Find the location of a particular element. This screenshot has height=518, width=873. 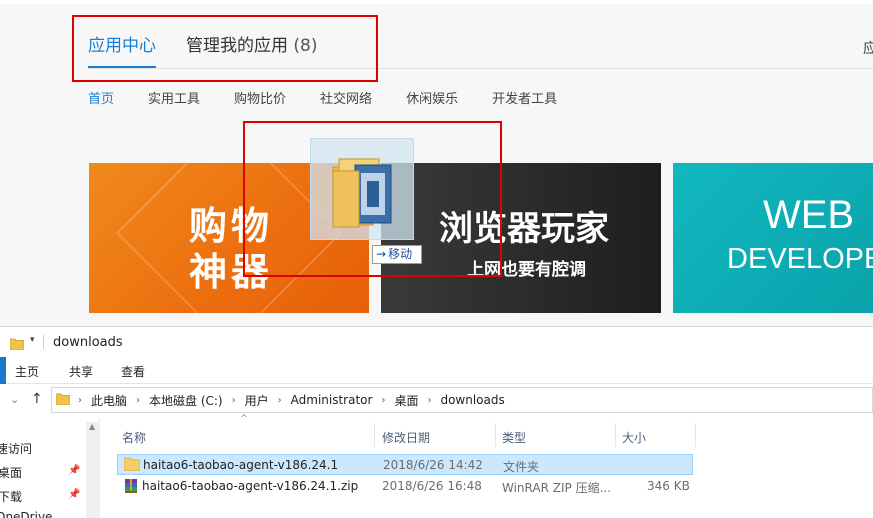

quick-access-dropdown-icon: ▾ is located at coordinates (32, 340).